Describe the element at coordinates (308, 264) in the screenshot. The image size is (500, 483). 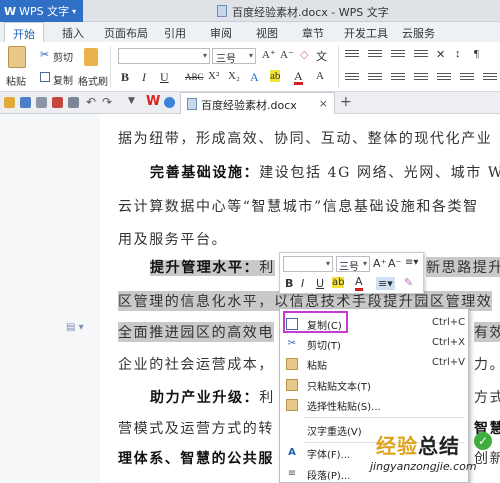
I see `mini-font-name-combo: ▾` at that location.